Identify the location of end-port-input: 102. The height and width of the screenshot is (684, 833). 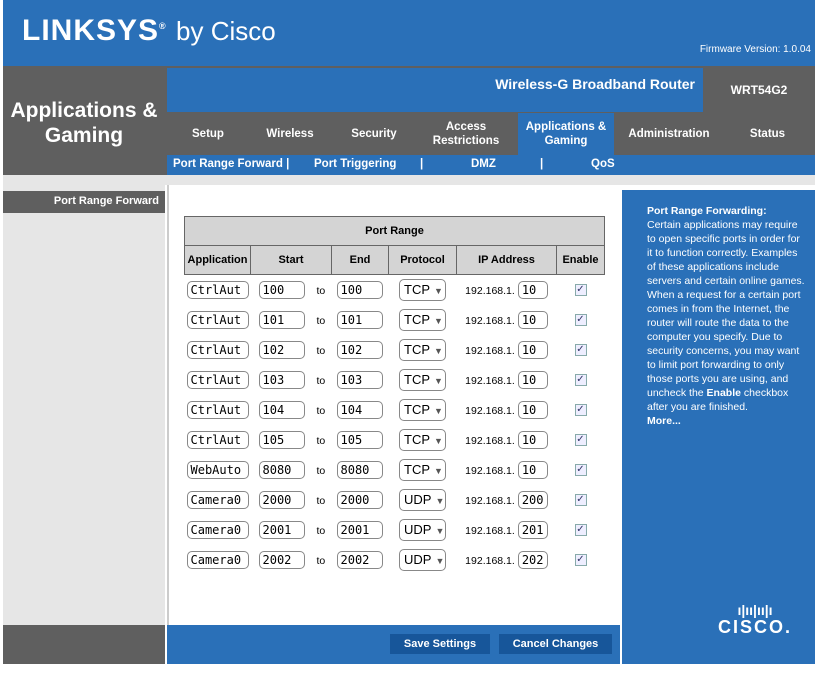
(359, 349).